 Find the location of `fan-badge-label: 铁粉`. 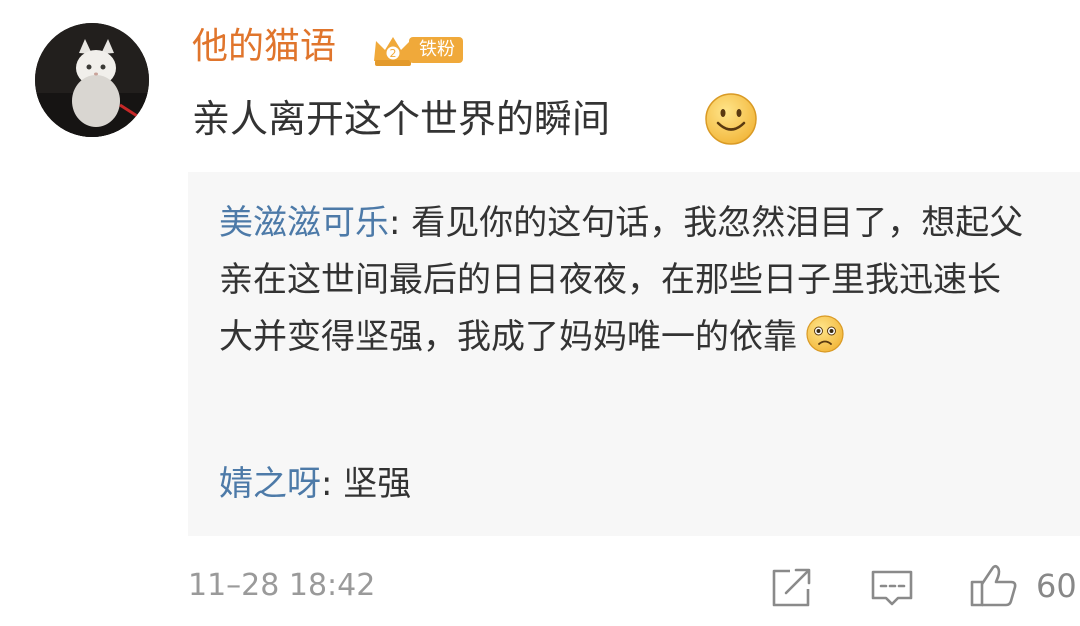

fan-badge-label: 铁粉 is located at coordinates (436, 50).